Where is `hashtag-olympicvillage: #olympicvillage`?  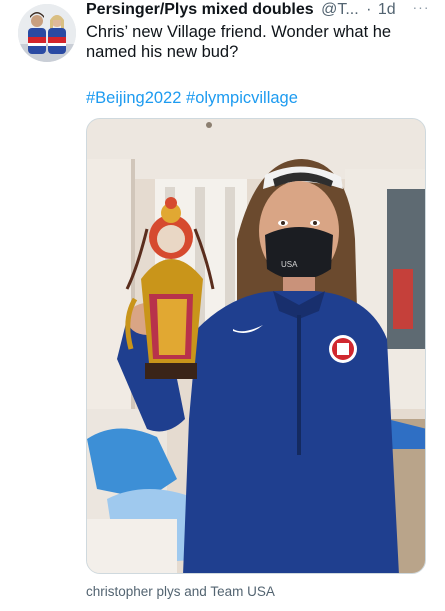 hashtag-olympicvillage: #olympicvillage is located at coordinates (242, 98).